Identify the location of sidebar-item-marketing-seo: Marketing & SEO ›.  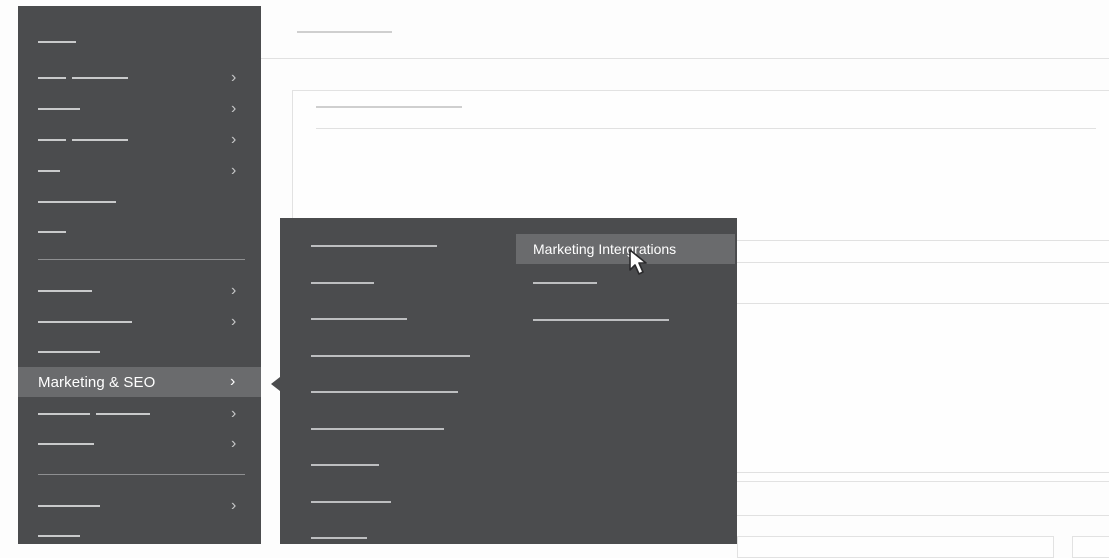
(139, 382).